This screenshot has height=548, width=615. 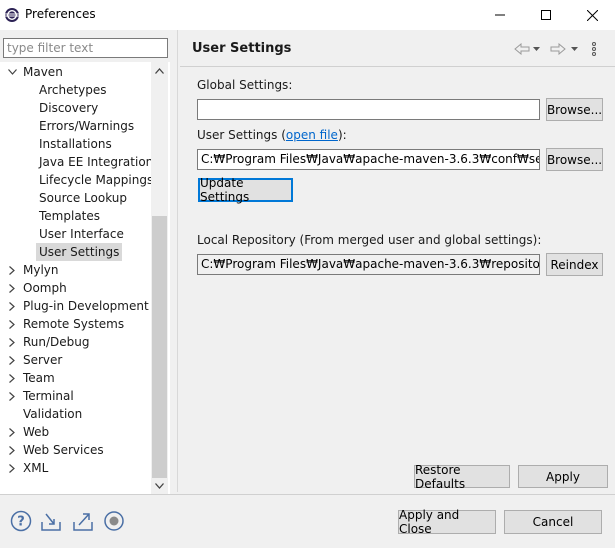 What do you see at coordinates (307, 494) in the screenshot?
I see `footer-separator` at bounding box center [307, 494].